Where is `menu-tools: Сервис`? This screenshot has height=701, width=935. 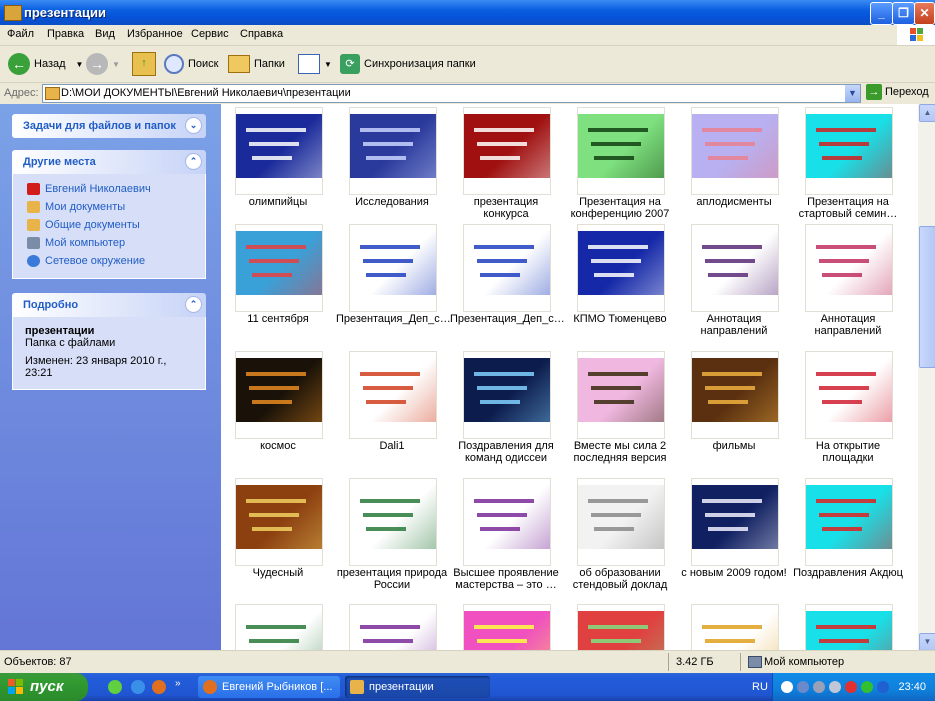
menu-tools: Сервис is located at coordinates (210, 34).